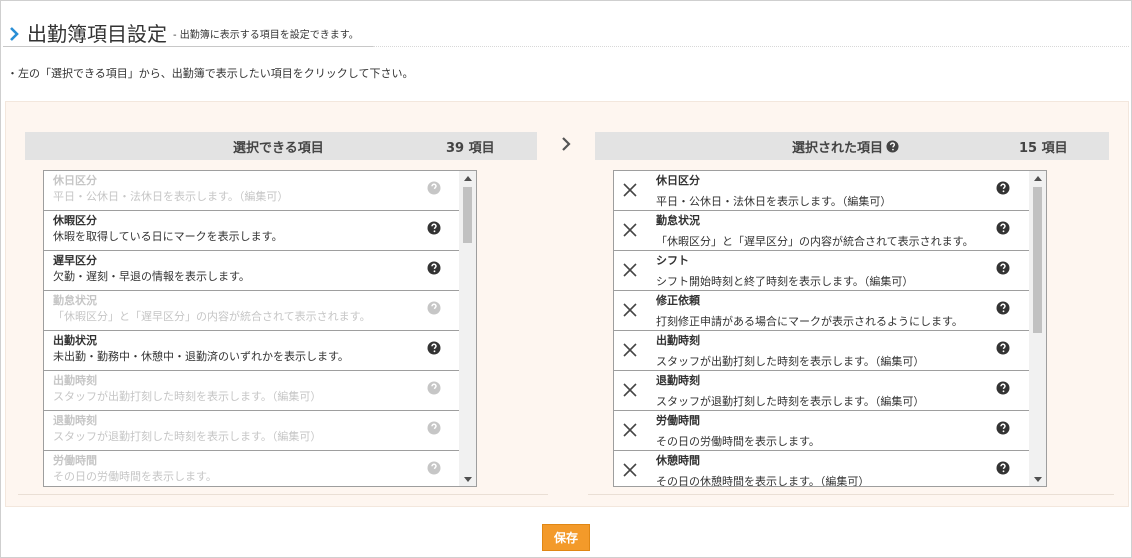 This screenshot has height=558, width=1132. What do you see at coordinates (135, 476) in the screenshot?
I see `item-description: その日の労働時間を表示します。` at bounding box center [135, 476].